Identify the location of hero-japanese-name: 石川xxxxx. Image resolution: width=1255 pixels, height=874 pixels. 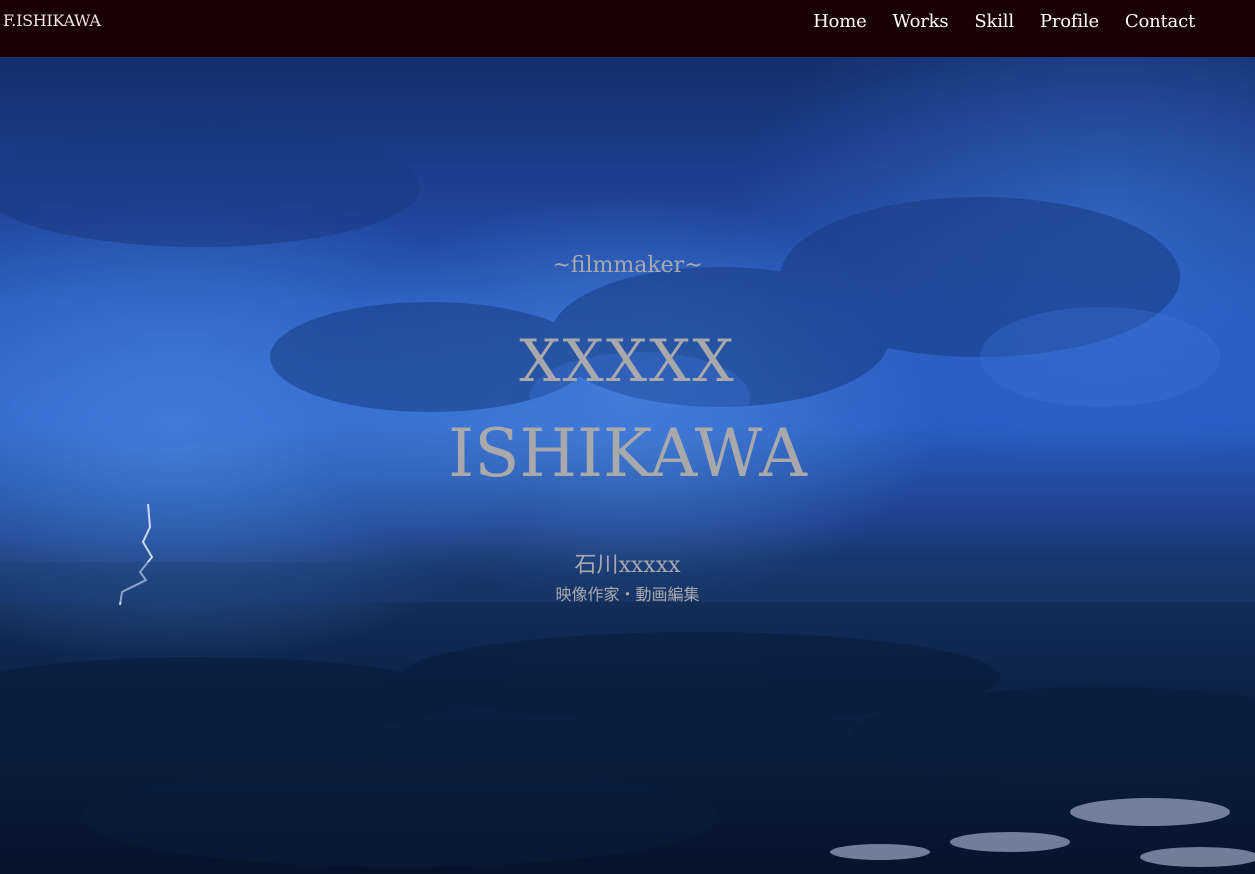
(627, 565).